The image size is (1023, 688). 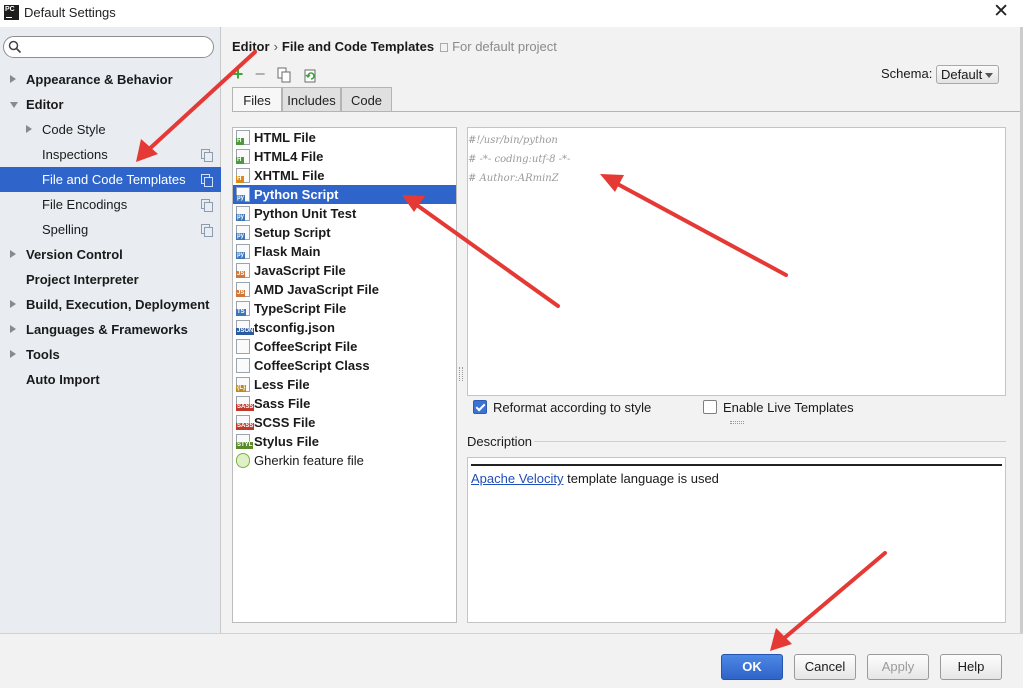 I want to click on template-list-item: py Python Unit Test, so click(x=344, y=213).